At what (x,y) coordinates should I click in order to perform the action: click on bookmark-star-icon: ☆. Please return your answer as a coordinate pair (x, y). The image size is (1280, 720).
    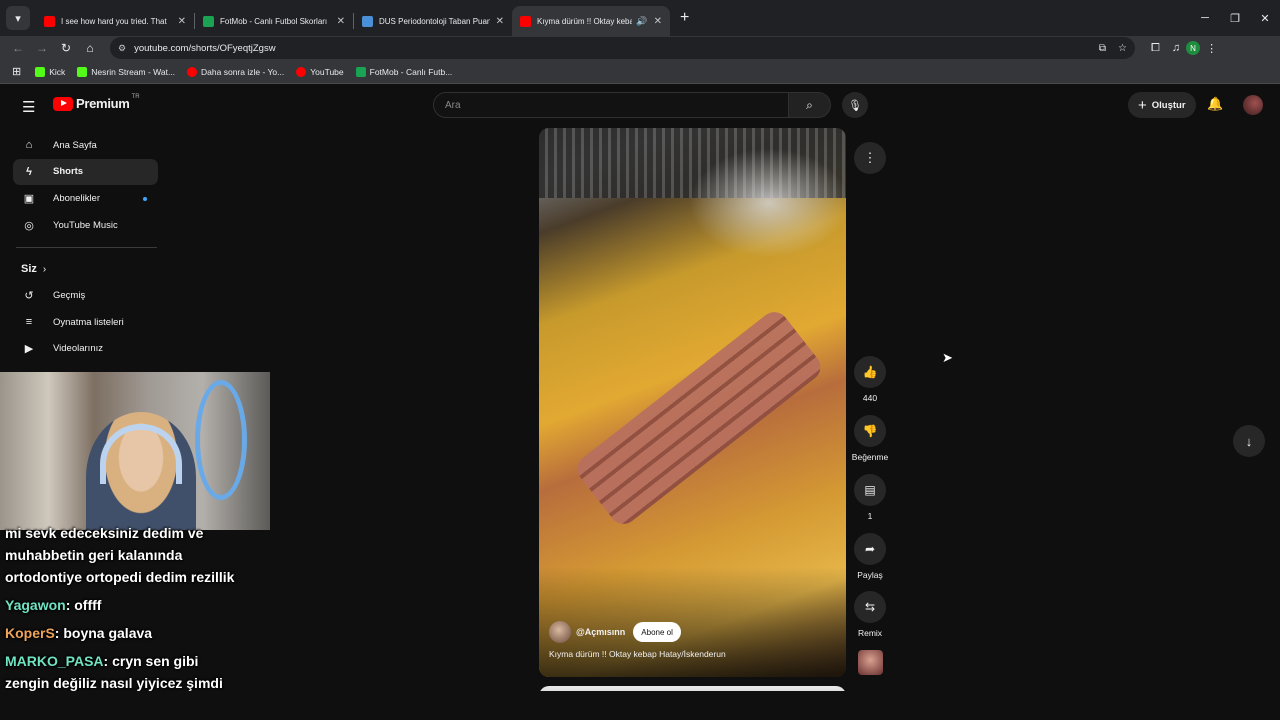
    Looking at the image, I should click on (1122, 48).